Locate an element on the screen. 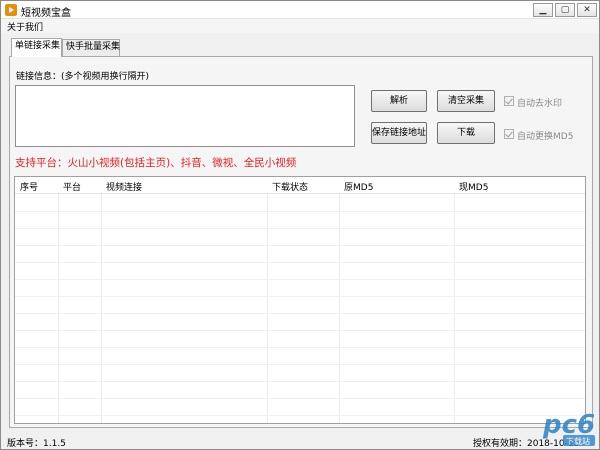  supported-platforms-text: 支持平台：火山小视频(包括主页)、抖音、微视、全民小视频 is located at coordinates (156, 163).